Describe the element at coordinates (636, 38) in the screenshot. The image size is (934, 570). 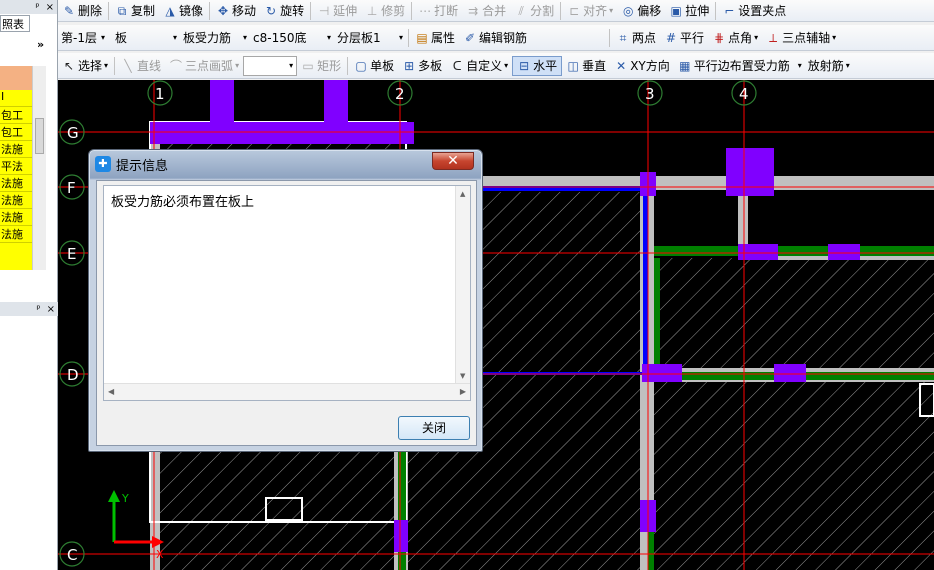
I see `two-points-button: ⌗ 两点` at that location.